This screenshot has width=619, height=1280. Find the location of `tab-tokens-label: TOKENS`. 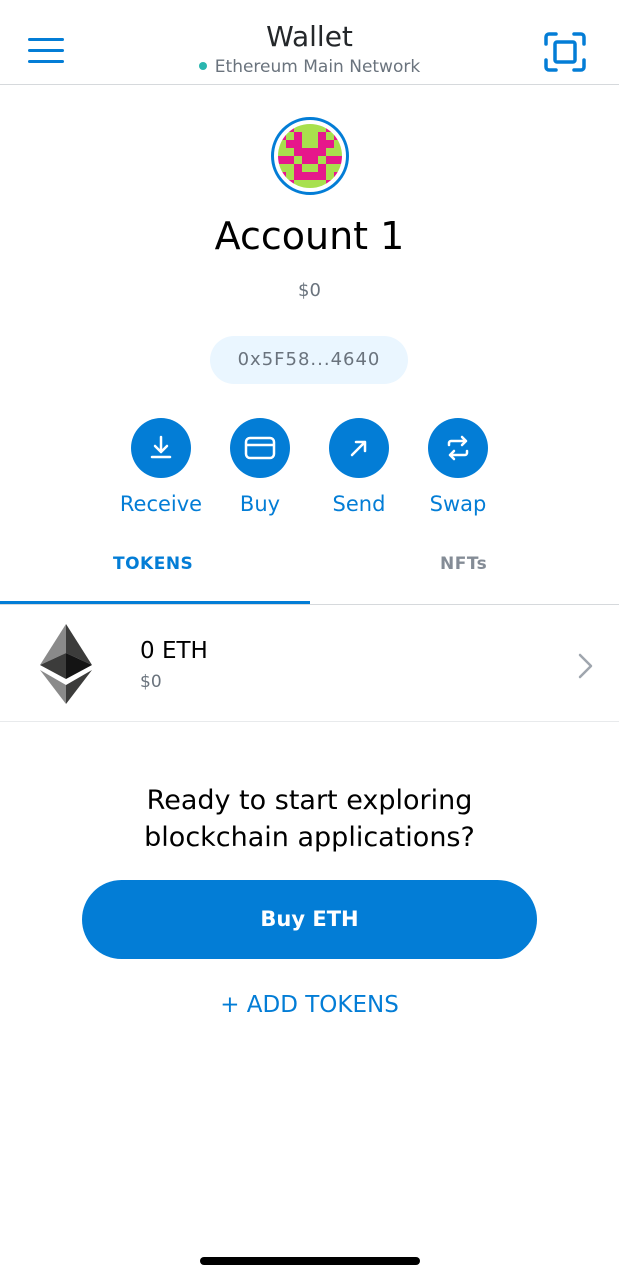

tab-tokens-label: TOKENS is located at coordinates (153, 564).